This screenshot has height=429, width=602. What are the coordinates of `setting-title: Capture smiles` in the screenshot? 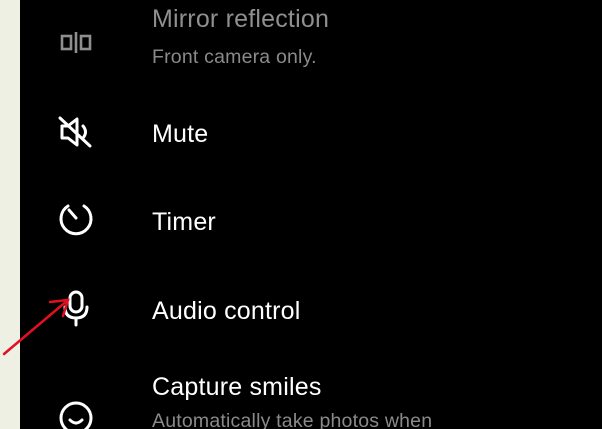 It's located at (237, 387).